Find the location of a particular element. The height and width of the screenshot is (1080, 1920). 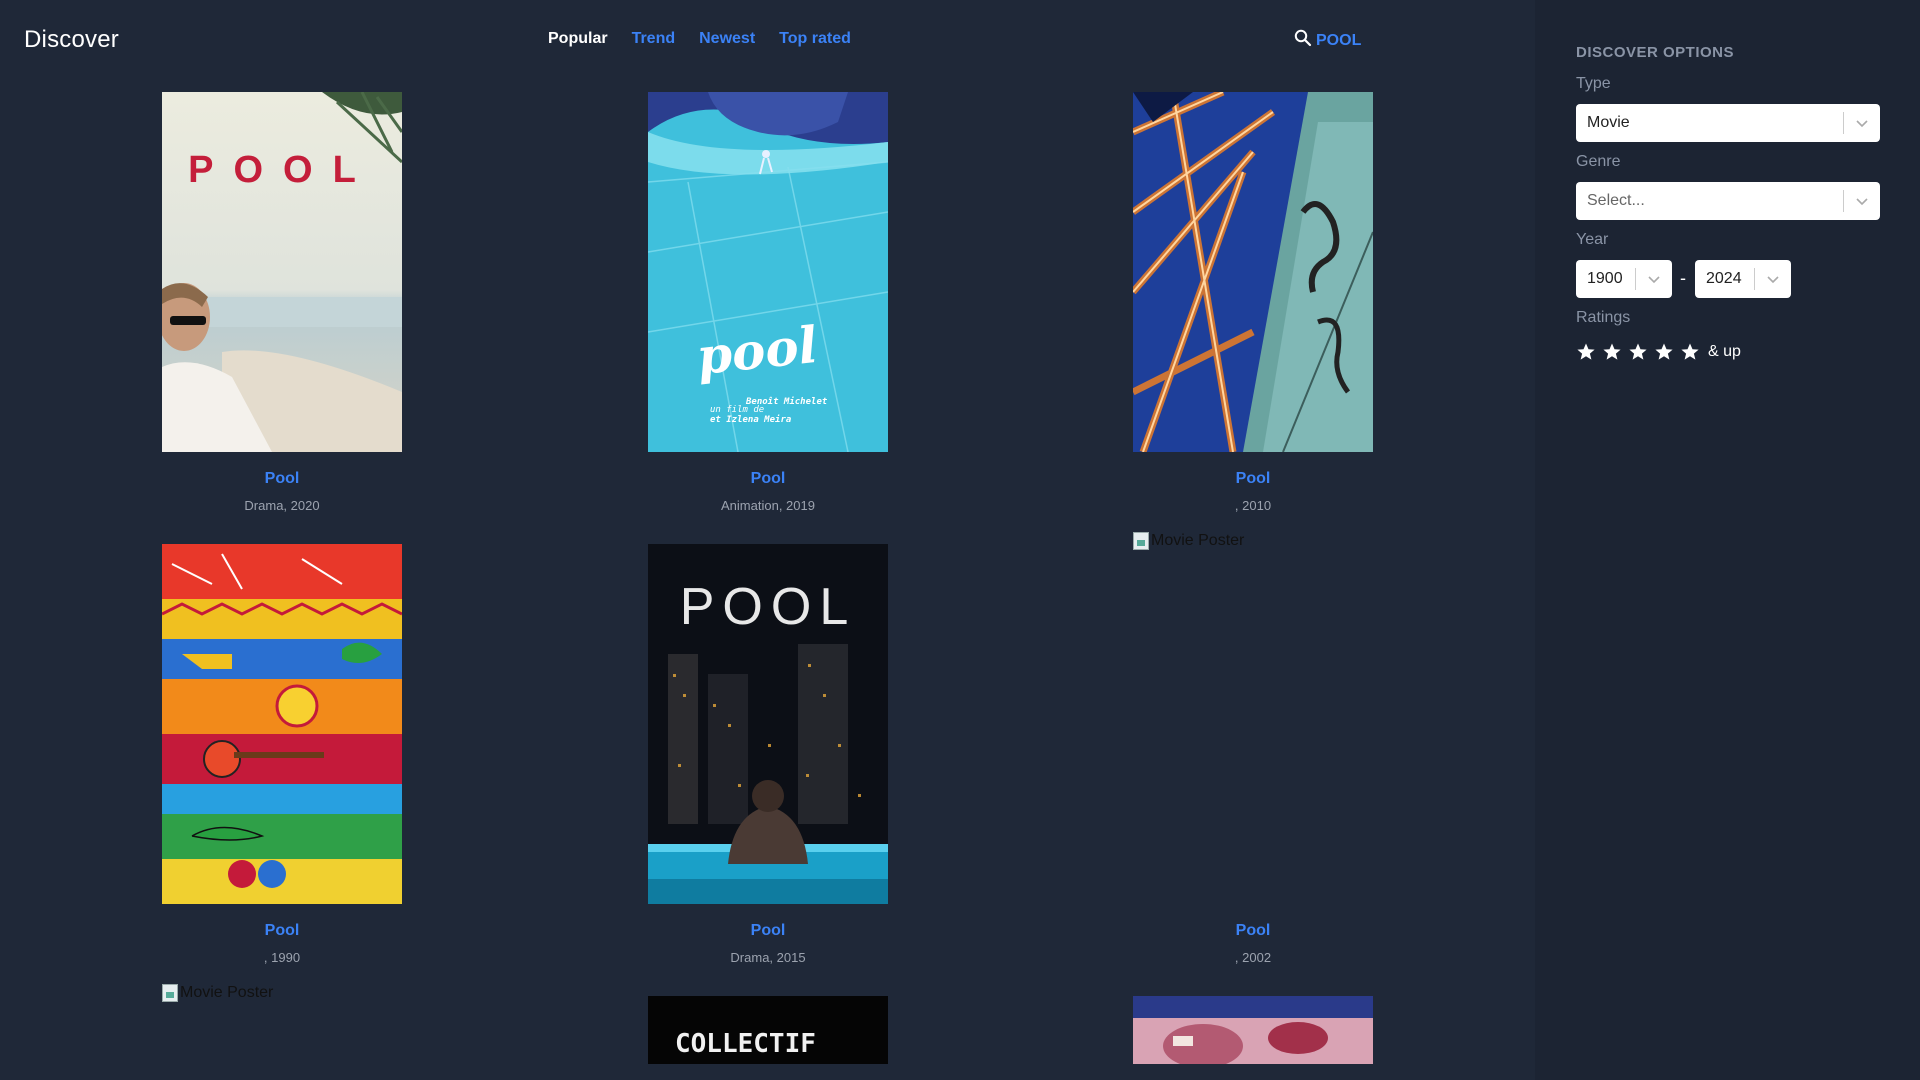

svg-text: pool is located at coordinates (757, 350).